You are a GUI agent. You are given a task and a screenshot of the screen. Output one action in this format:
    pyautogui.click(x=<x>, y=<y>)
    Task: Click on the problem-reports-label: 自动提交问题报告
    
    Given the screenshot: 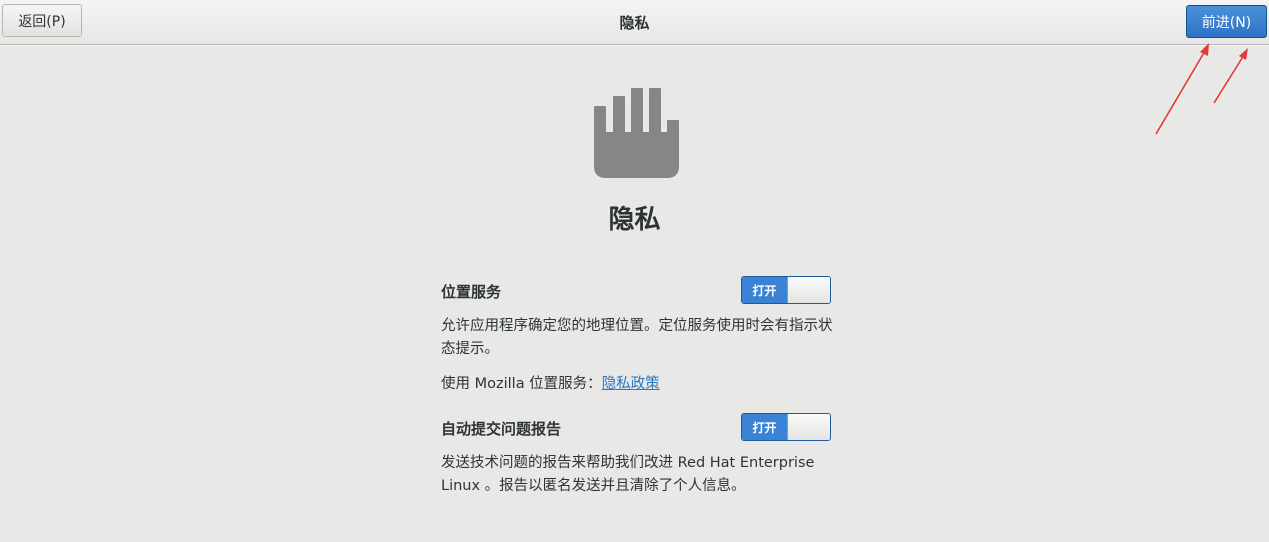 What is the action you would take?
    pyautogui.click(x=501, y=429)
    